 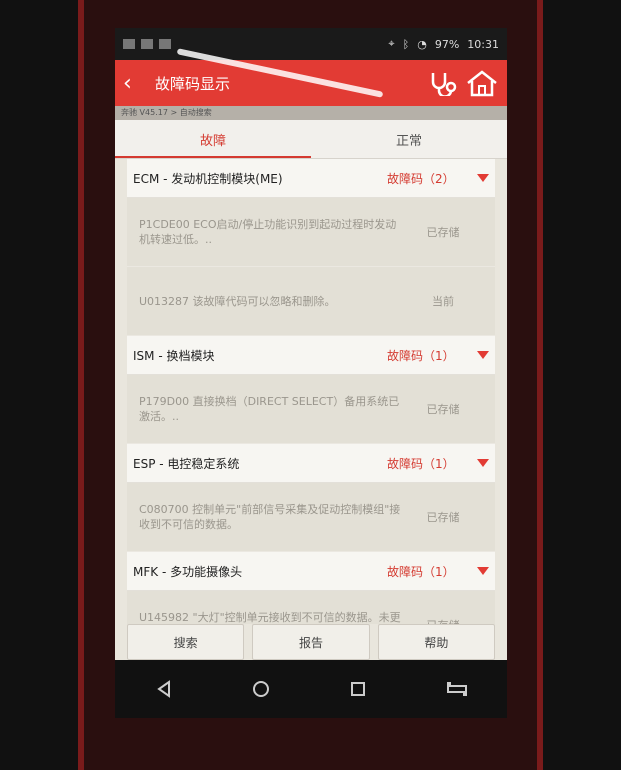 What do you see at coordinates (311, 355) in the screenshot?
I see `module-header: ISM - 换档模块 故障码（1）` at bounding box center [311, 355].